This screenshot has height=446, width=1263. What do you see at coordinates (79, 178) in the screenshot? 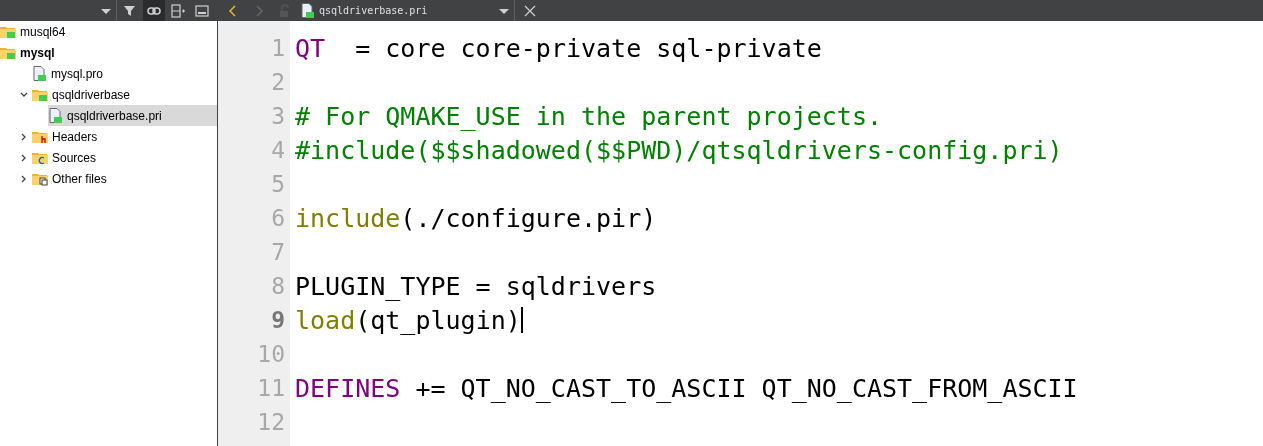
I see `tree-item: Other files` at bounding box center [79, 178].